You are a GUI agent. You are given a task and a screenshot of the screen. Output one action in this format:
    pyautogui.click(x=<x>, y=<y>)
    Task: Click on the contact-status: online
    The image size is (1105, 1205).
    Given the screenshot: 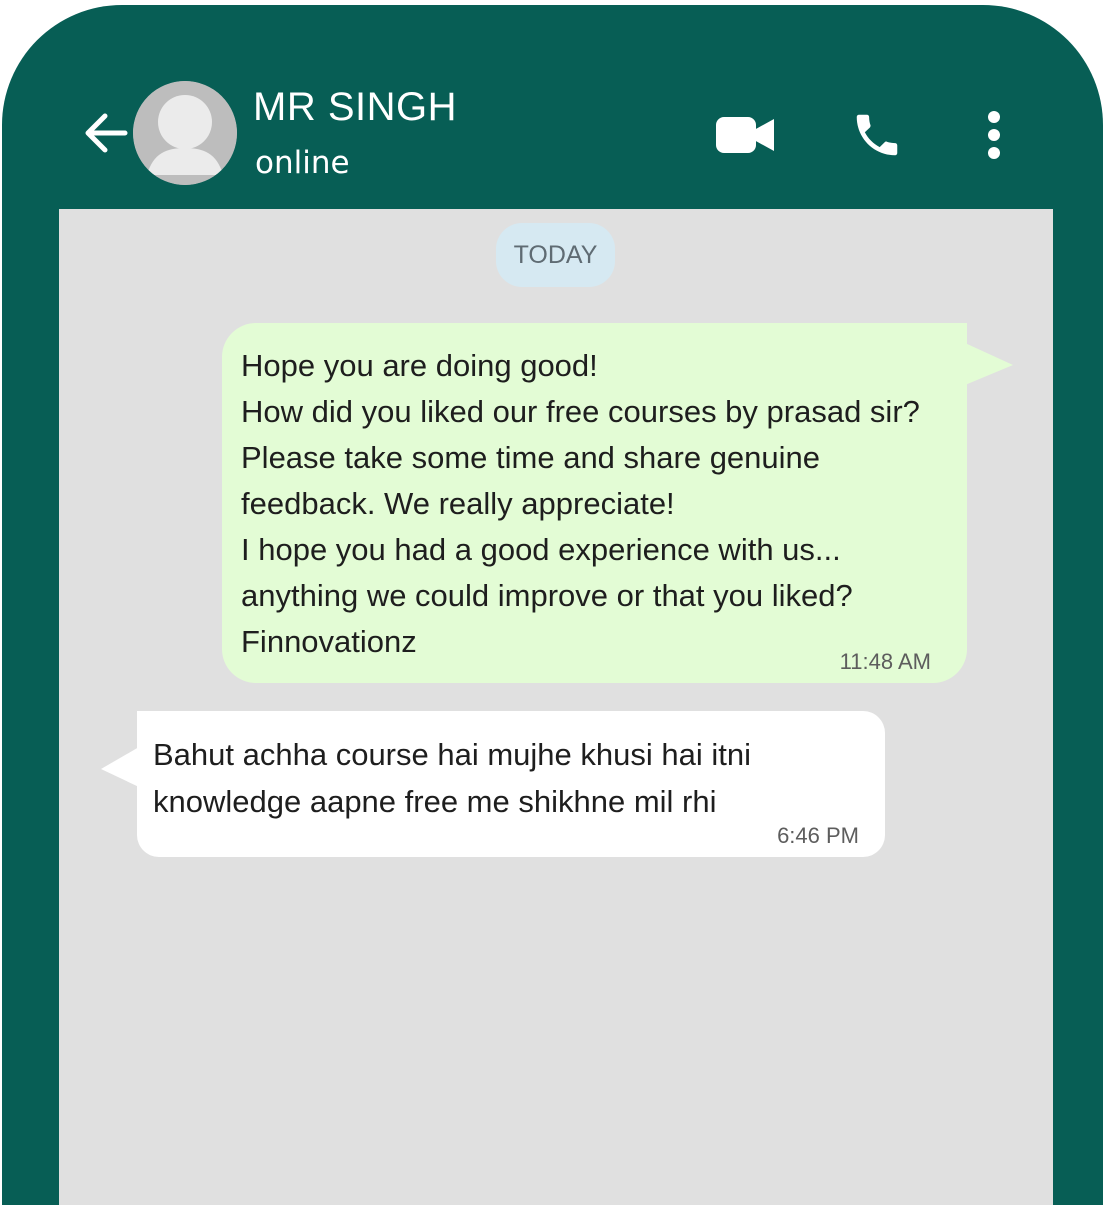 What is the action you would take?
    pyautogui.click(x=302, y=163)
    